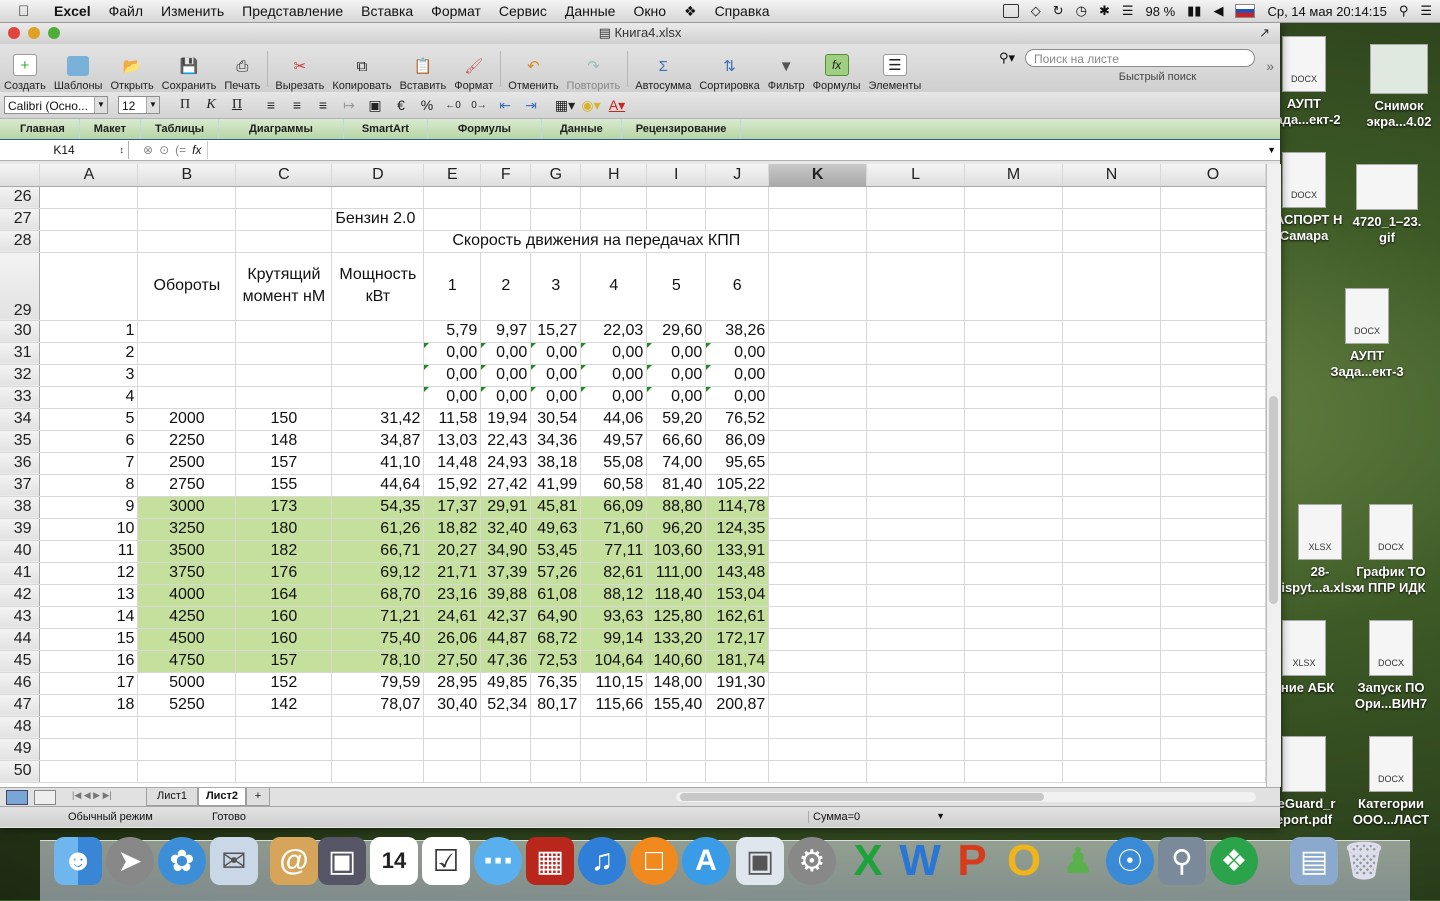  I want to click on cell: 133,91, so click(737, 551).